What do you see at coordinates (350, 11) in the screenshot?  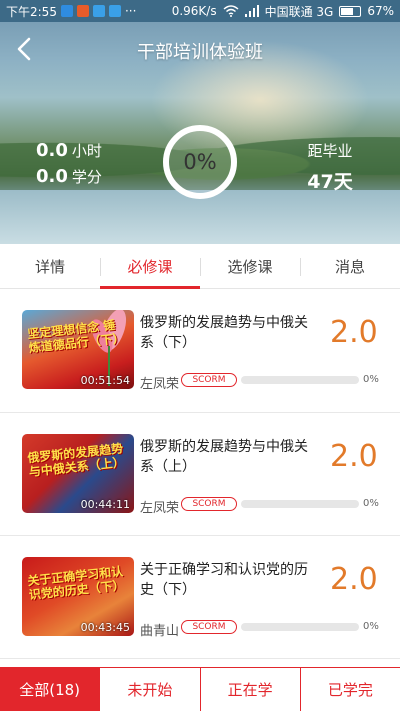 I see `battery-icon` at bounding box center [350, 11].